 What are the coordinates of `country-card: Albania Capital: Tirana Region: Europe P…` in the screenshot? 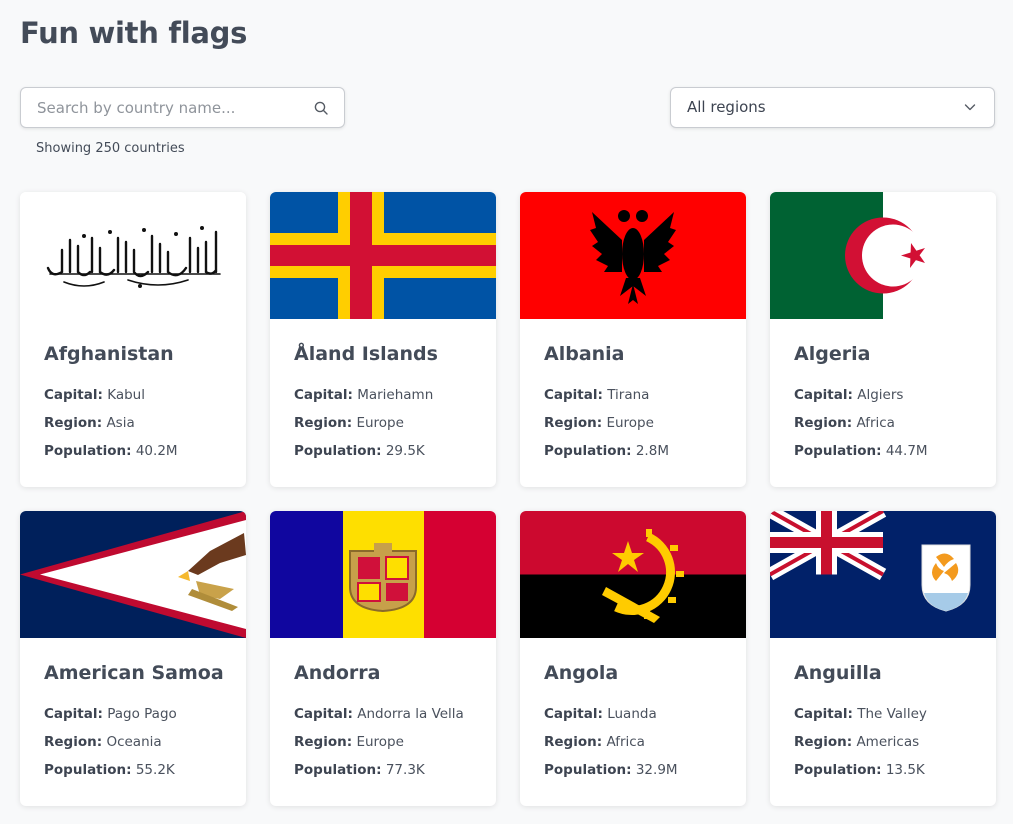 It's located at (633, 339).